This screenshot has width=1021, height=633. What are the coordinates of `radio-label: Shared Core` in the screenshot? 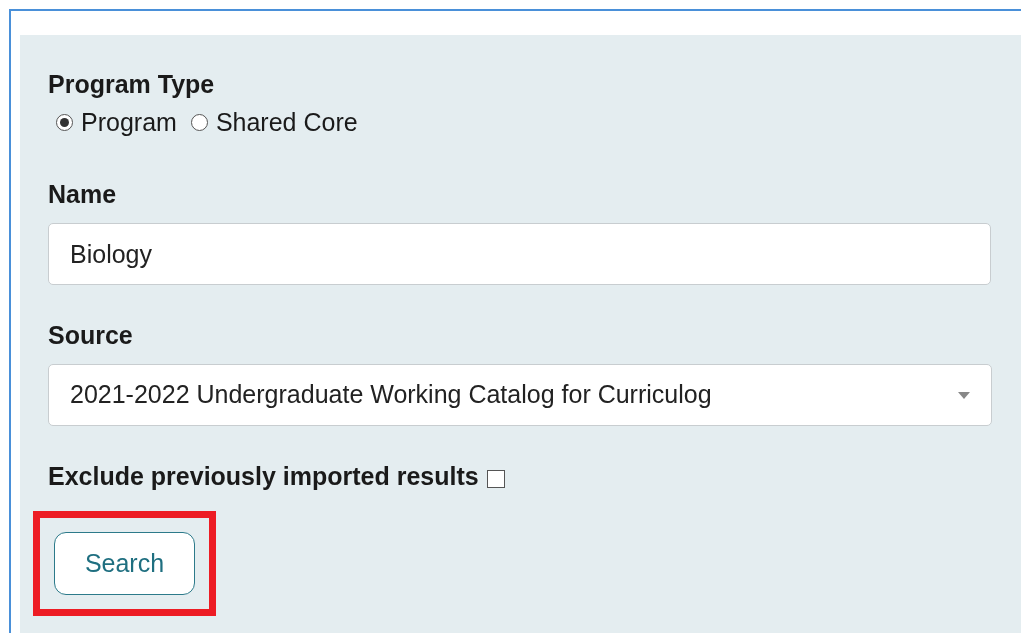 It's located at (286, 122).